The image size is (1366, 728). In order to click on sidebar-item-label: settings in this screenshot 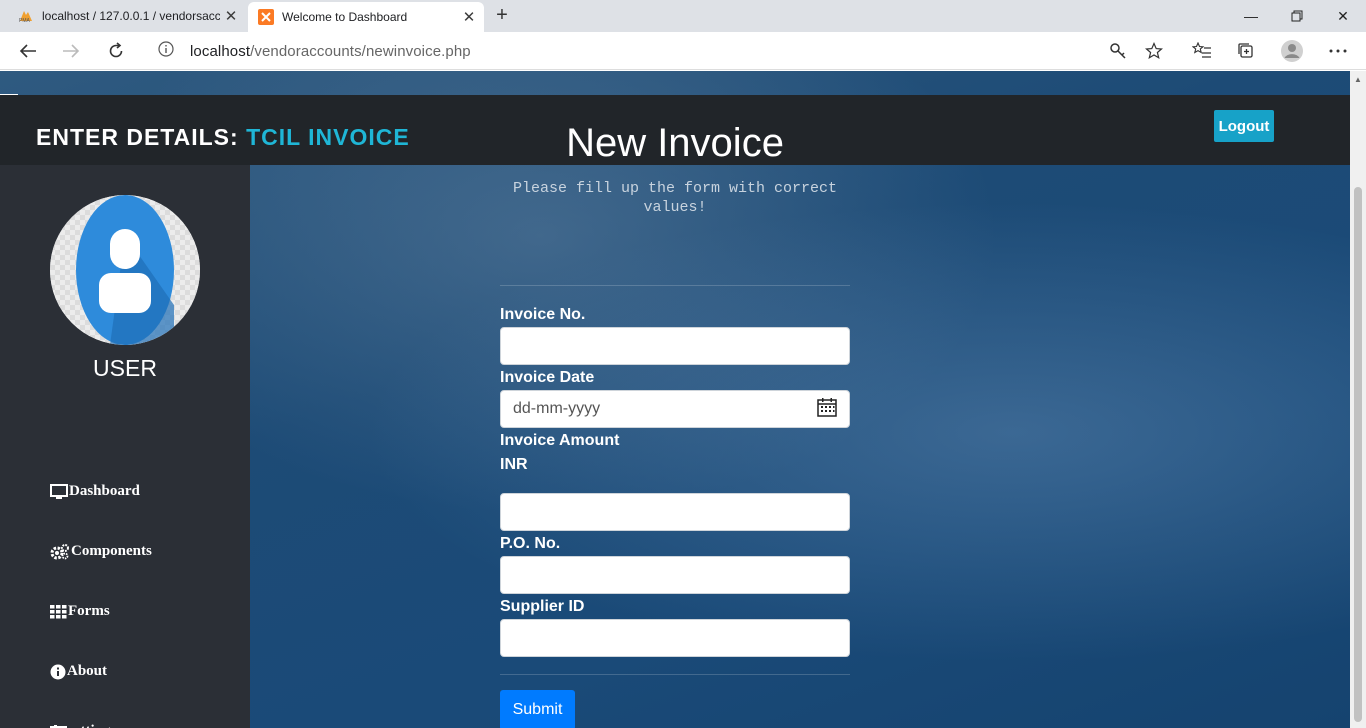, I will do `click(92, 725)`.